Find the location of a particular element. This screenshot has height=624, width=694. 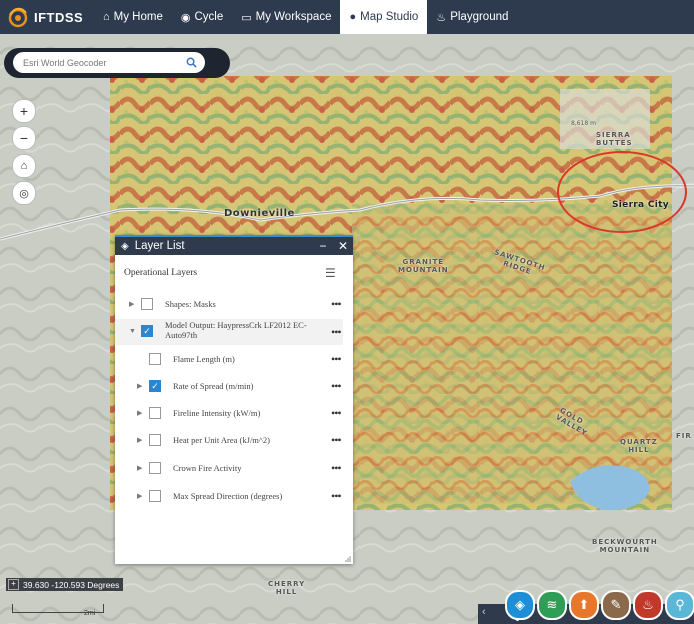

map-label-sierra-city: Sierra City is located at coordinates (640, 205).